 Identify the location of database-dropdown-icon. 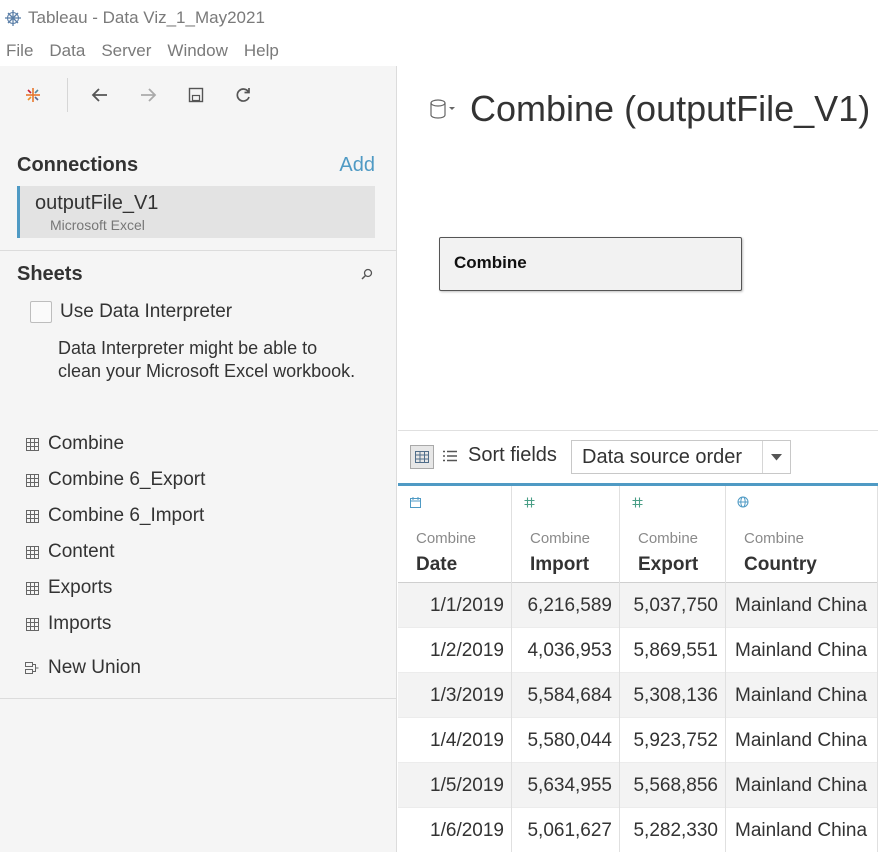
(443, 109).